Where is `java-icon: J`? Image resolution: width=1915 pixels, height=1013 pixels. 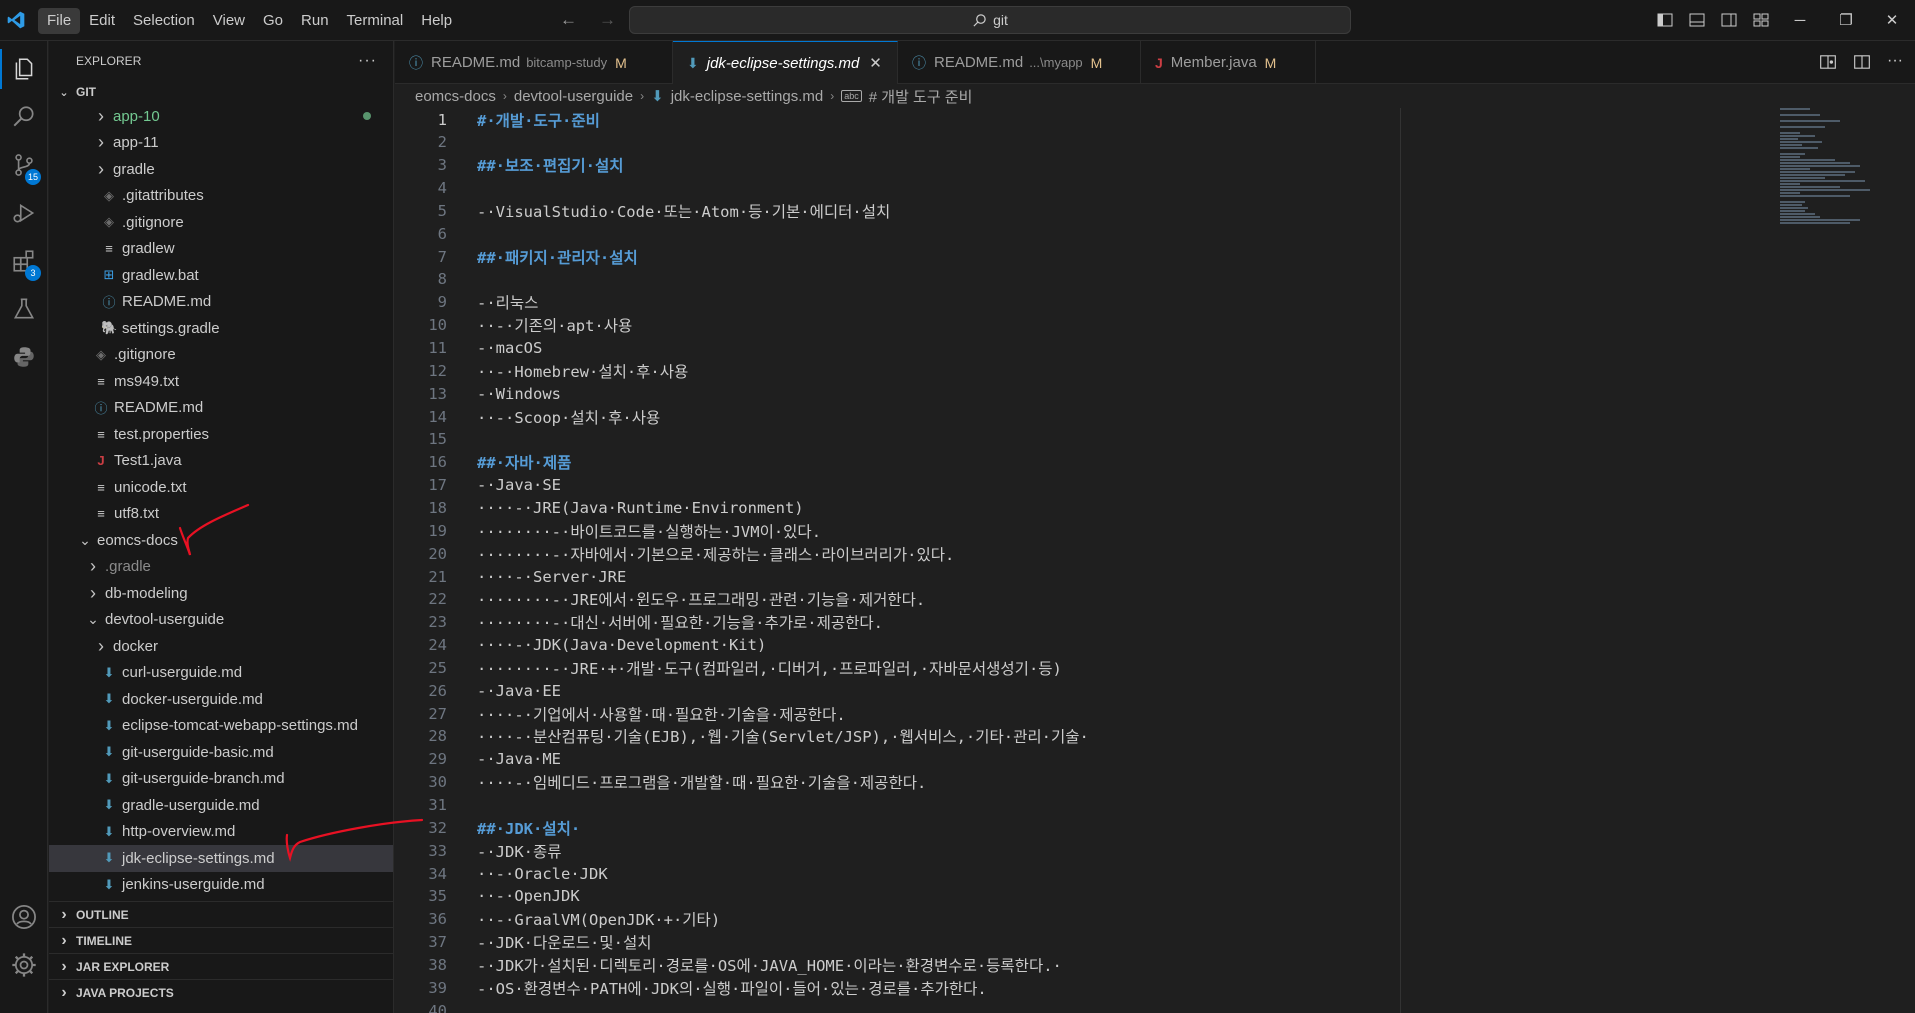 java-icon: J is located at coordinates (101, 461).